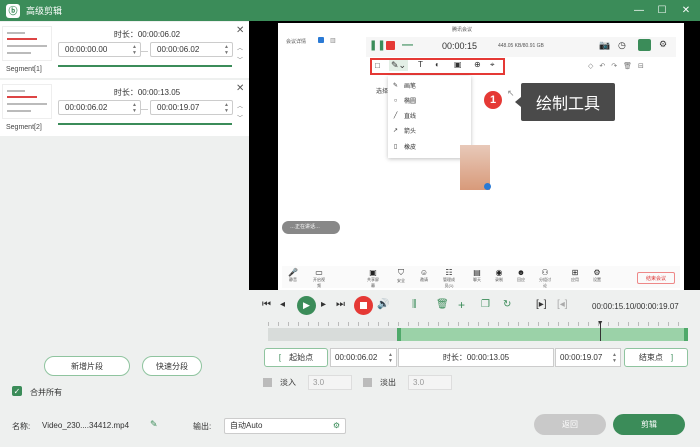 This screenshot has width=700, height=447. Describe the element at coordinates (21, 426) in the screenshot. I see `name-label: 名称:` at that location.